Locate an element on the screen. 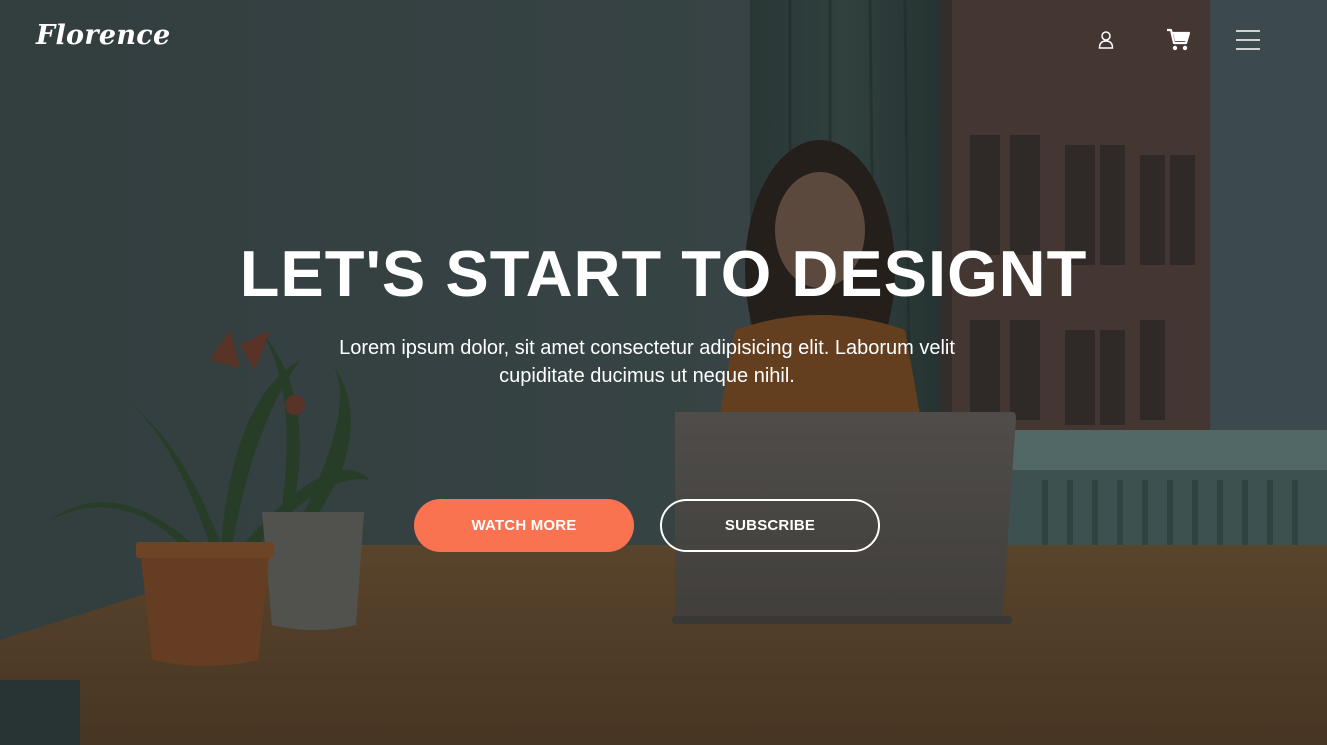 The width and height of the screenshot is (1327, 745). hamburger-menu-icon is located at coordinates (1248, 40).